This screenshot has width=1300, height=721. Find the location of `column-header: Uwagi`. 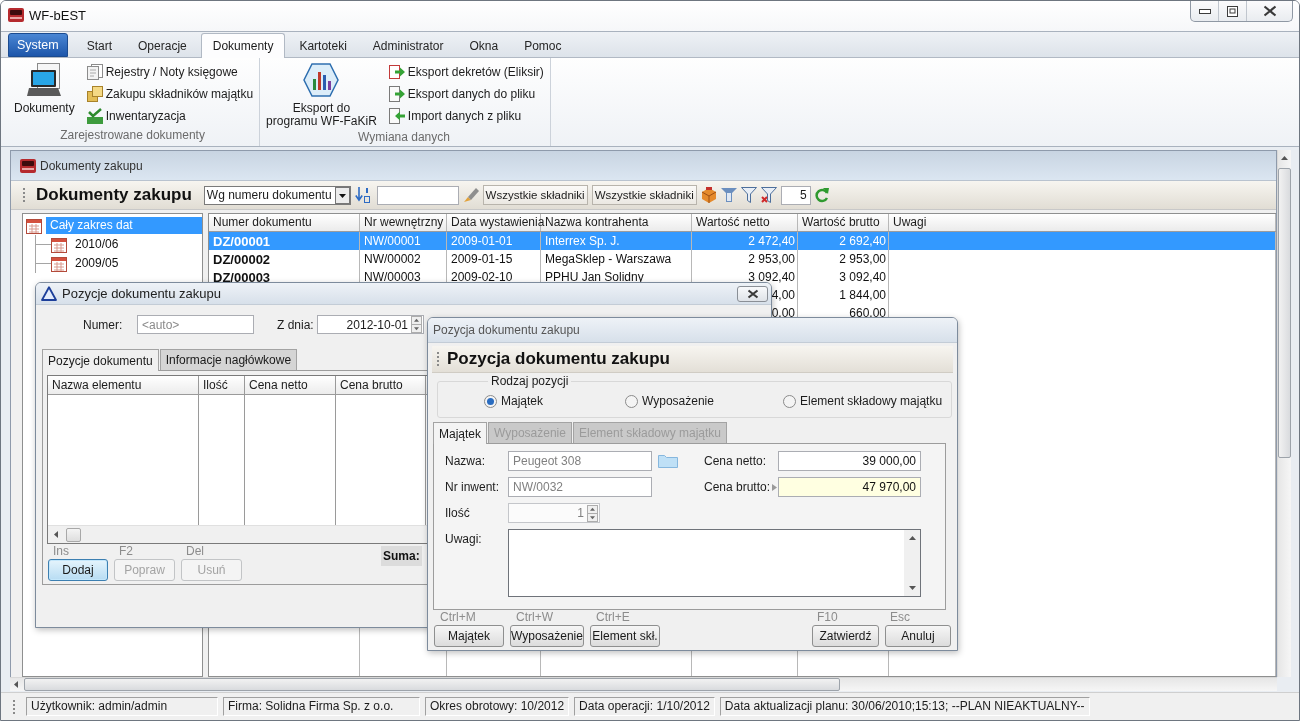

column-header: Uwagi is located at coordinates (1082, 222).